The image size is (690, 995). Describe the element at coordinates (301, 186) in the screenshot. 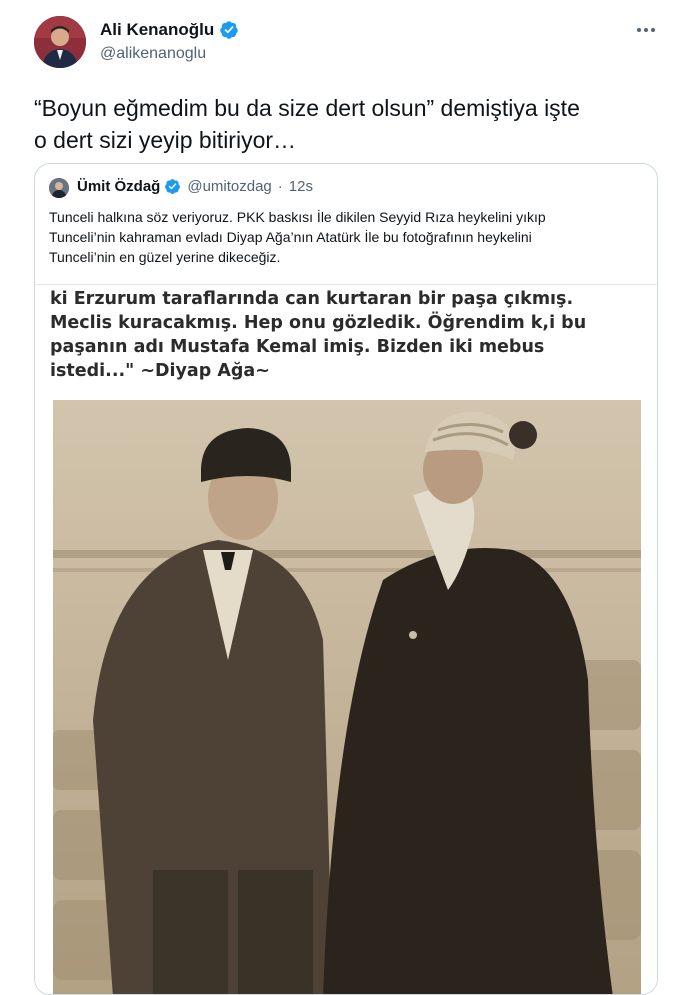

I see `quoted-timestamp: 12s` at that location.